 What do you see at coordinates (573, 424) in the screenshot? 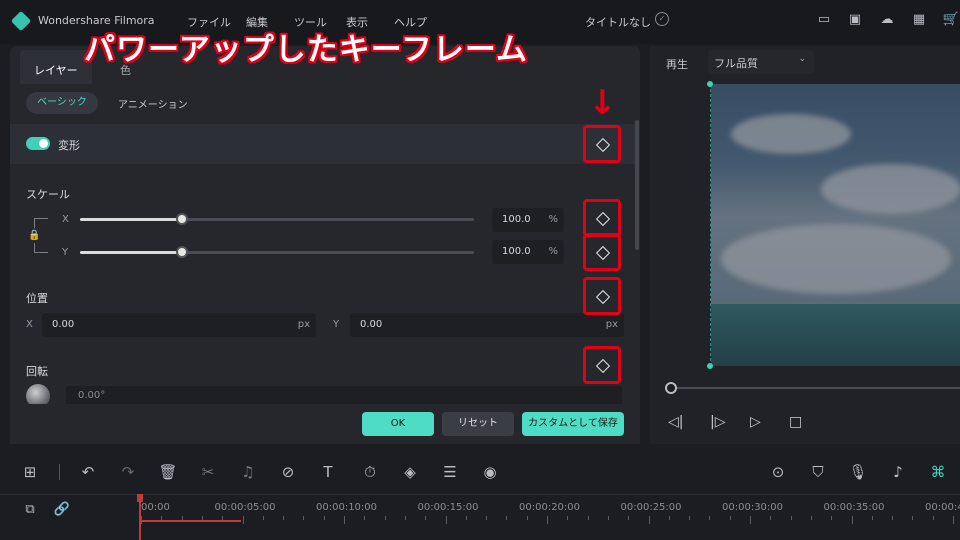
I see `save-custom-button: カスタムとして保存` at bounding box center [573, 424].